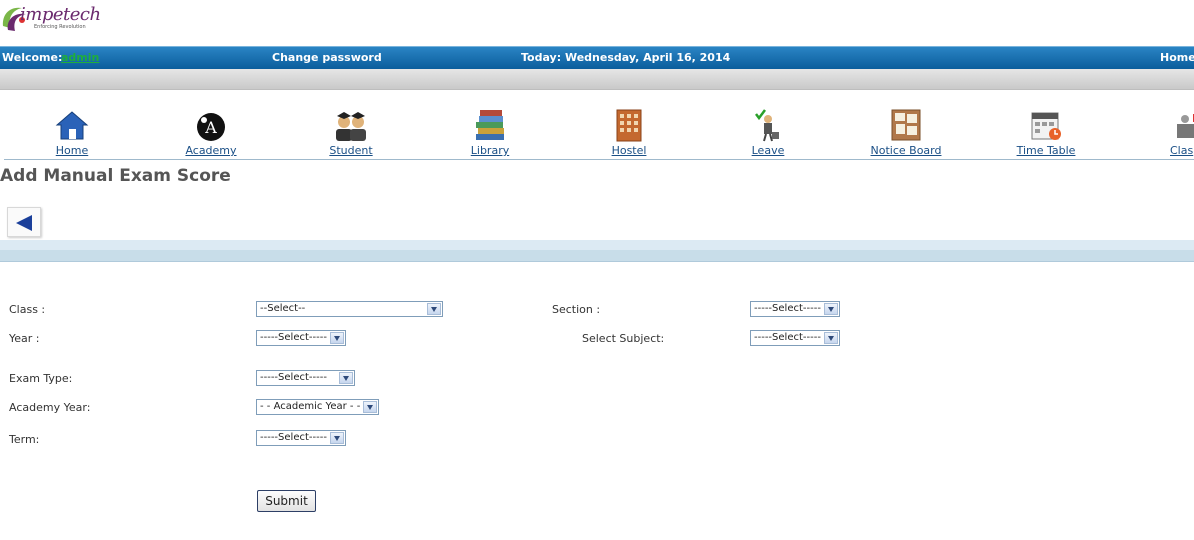  What do you see at coordinates (629, 150) in the screenshot?
I see `nav-label-hostel: Hostel` at bounding box center [629, 150].